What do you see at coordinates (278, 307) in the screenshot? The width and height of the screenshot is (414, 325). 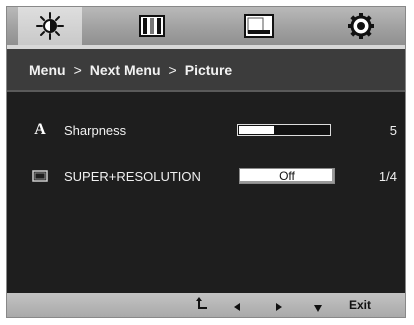 I see `right-arrow-icon` at bounding box center [278, 307].